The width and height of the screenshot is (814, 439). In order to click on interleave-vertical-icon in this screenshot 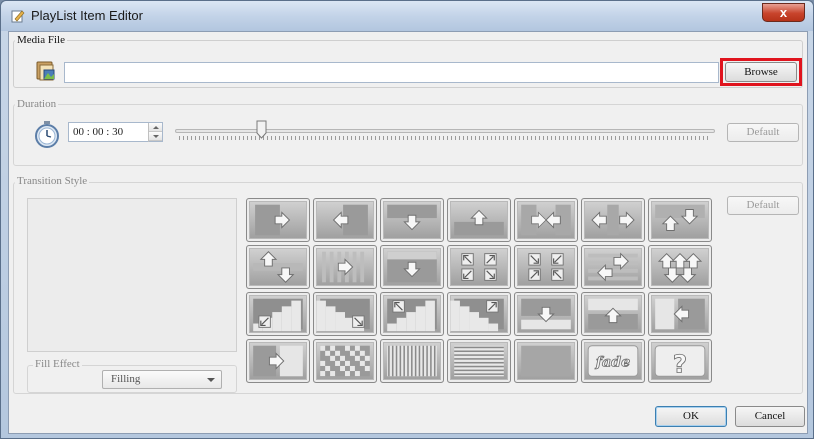, I will do `click(278, 267)`.